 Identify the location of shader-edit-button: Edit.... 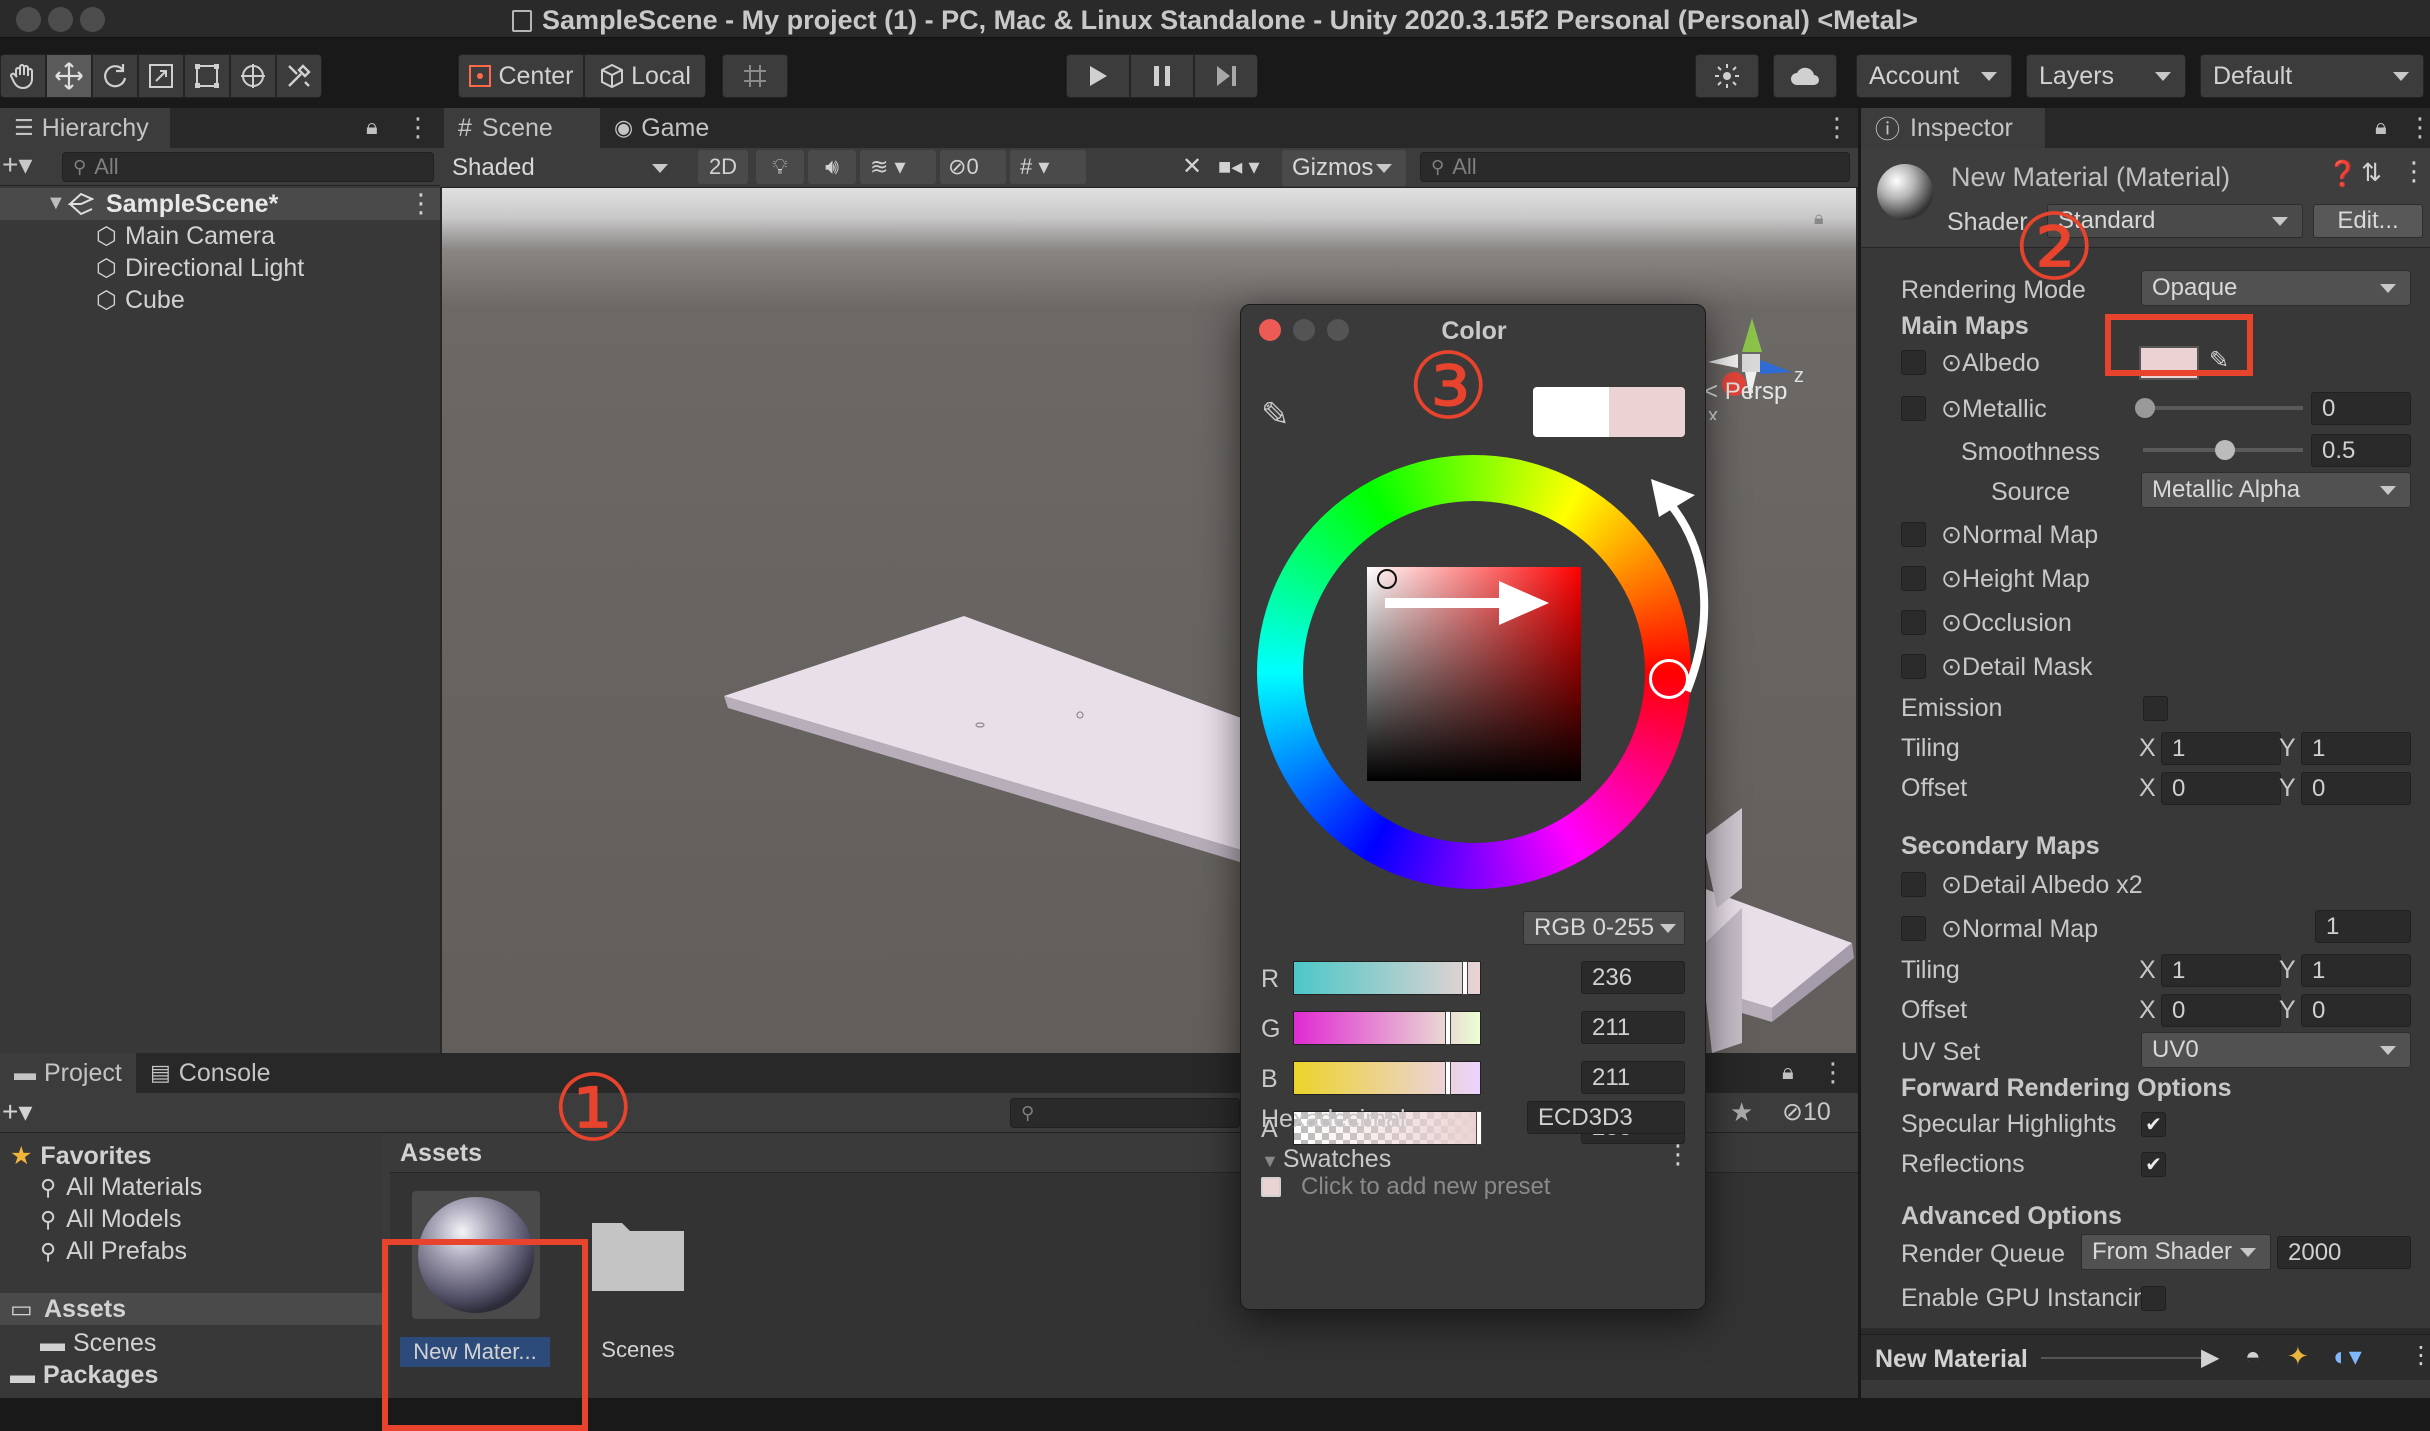
(2368, 221).